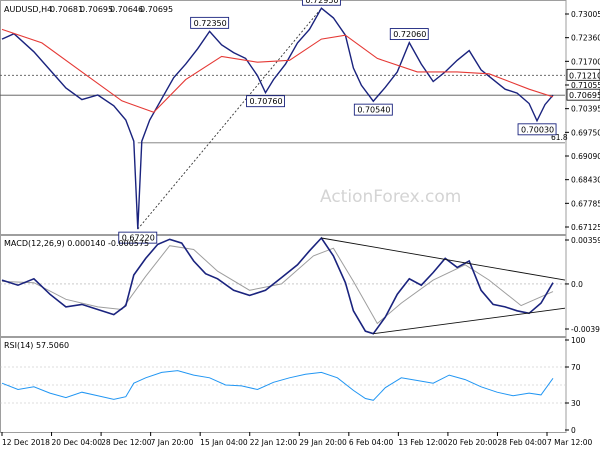  Describe the element at coordinates (321, 2) in the screenshot. I see `price-callout-label: 0.72950` at that location.